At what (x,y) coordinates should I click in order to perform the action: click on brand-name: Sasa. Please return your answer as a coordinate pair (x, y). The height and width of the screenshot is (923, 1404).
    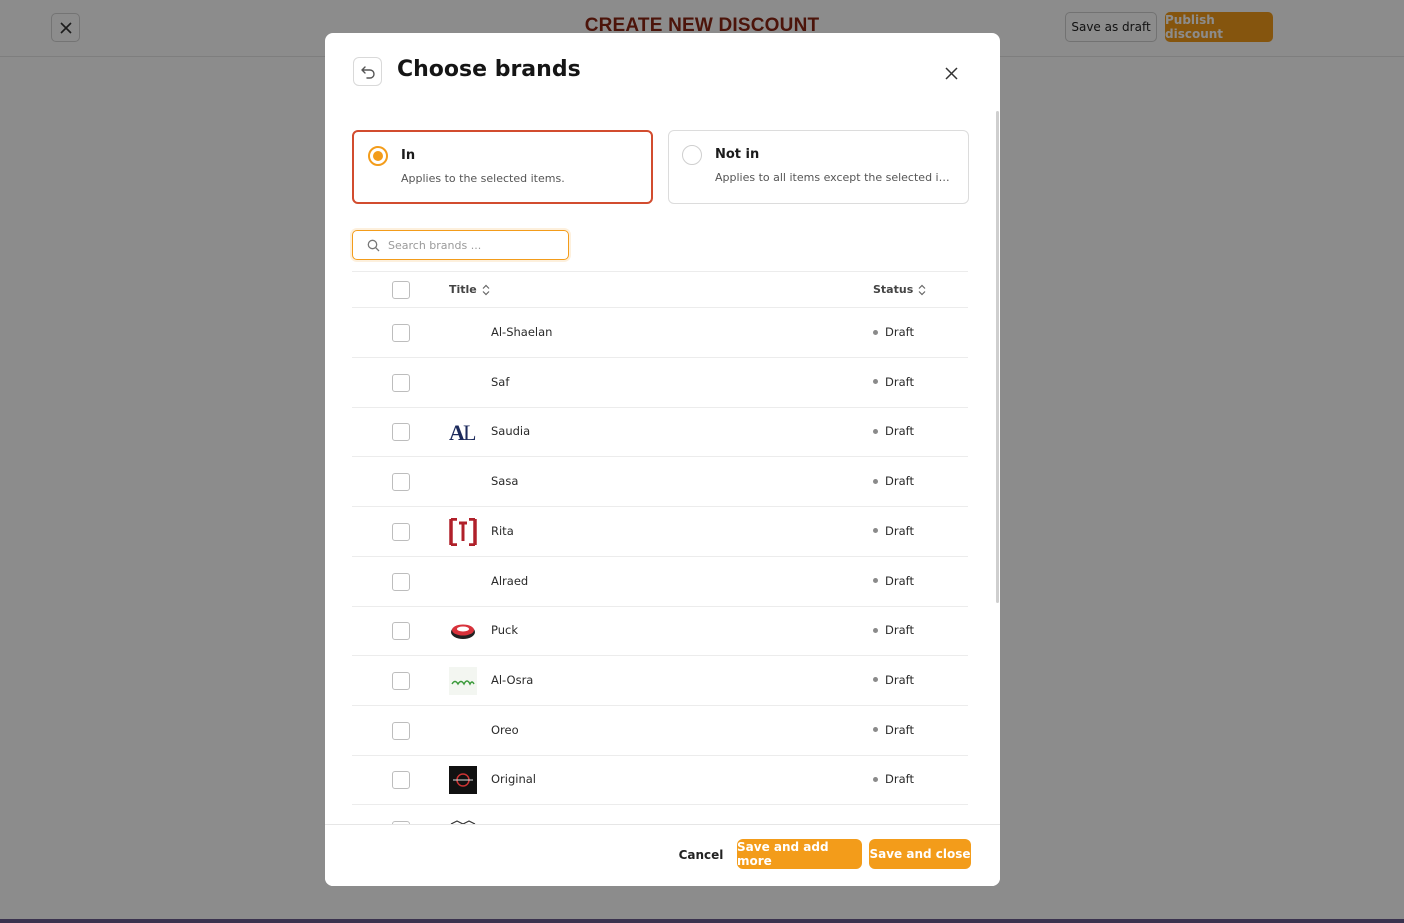
    Looking at the image, I should click on (505, 481).